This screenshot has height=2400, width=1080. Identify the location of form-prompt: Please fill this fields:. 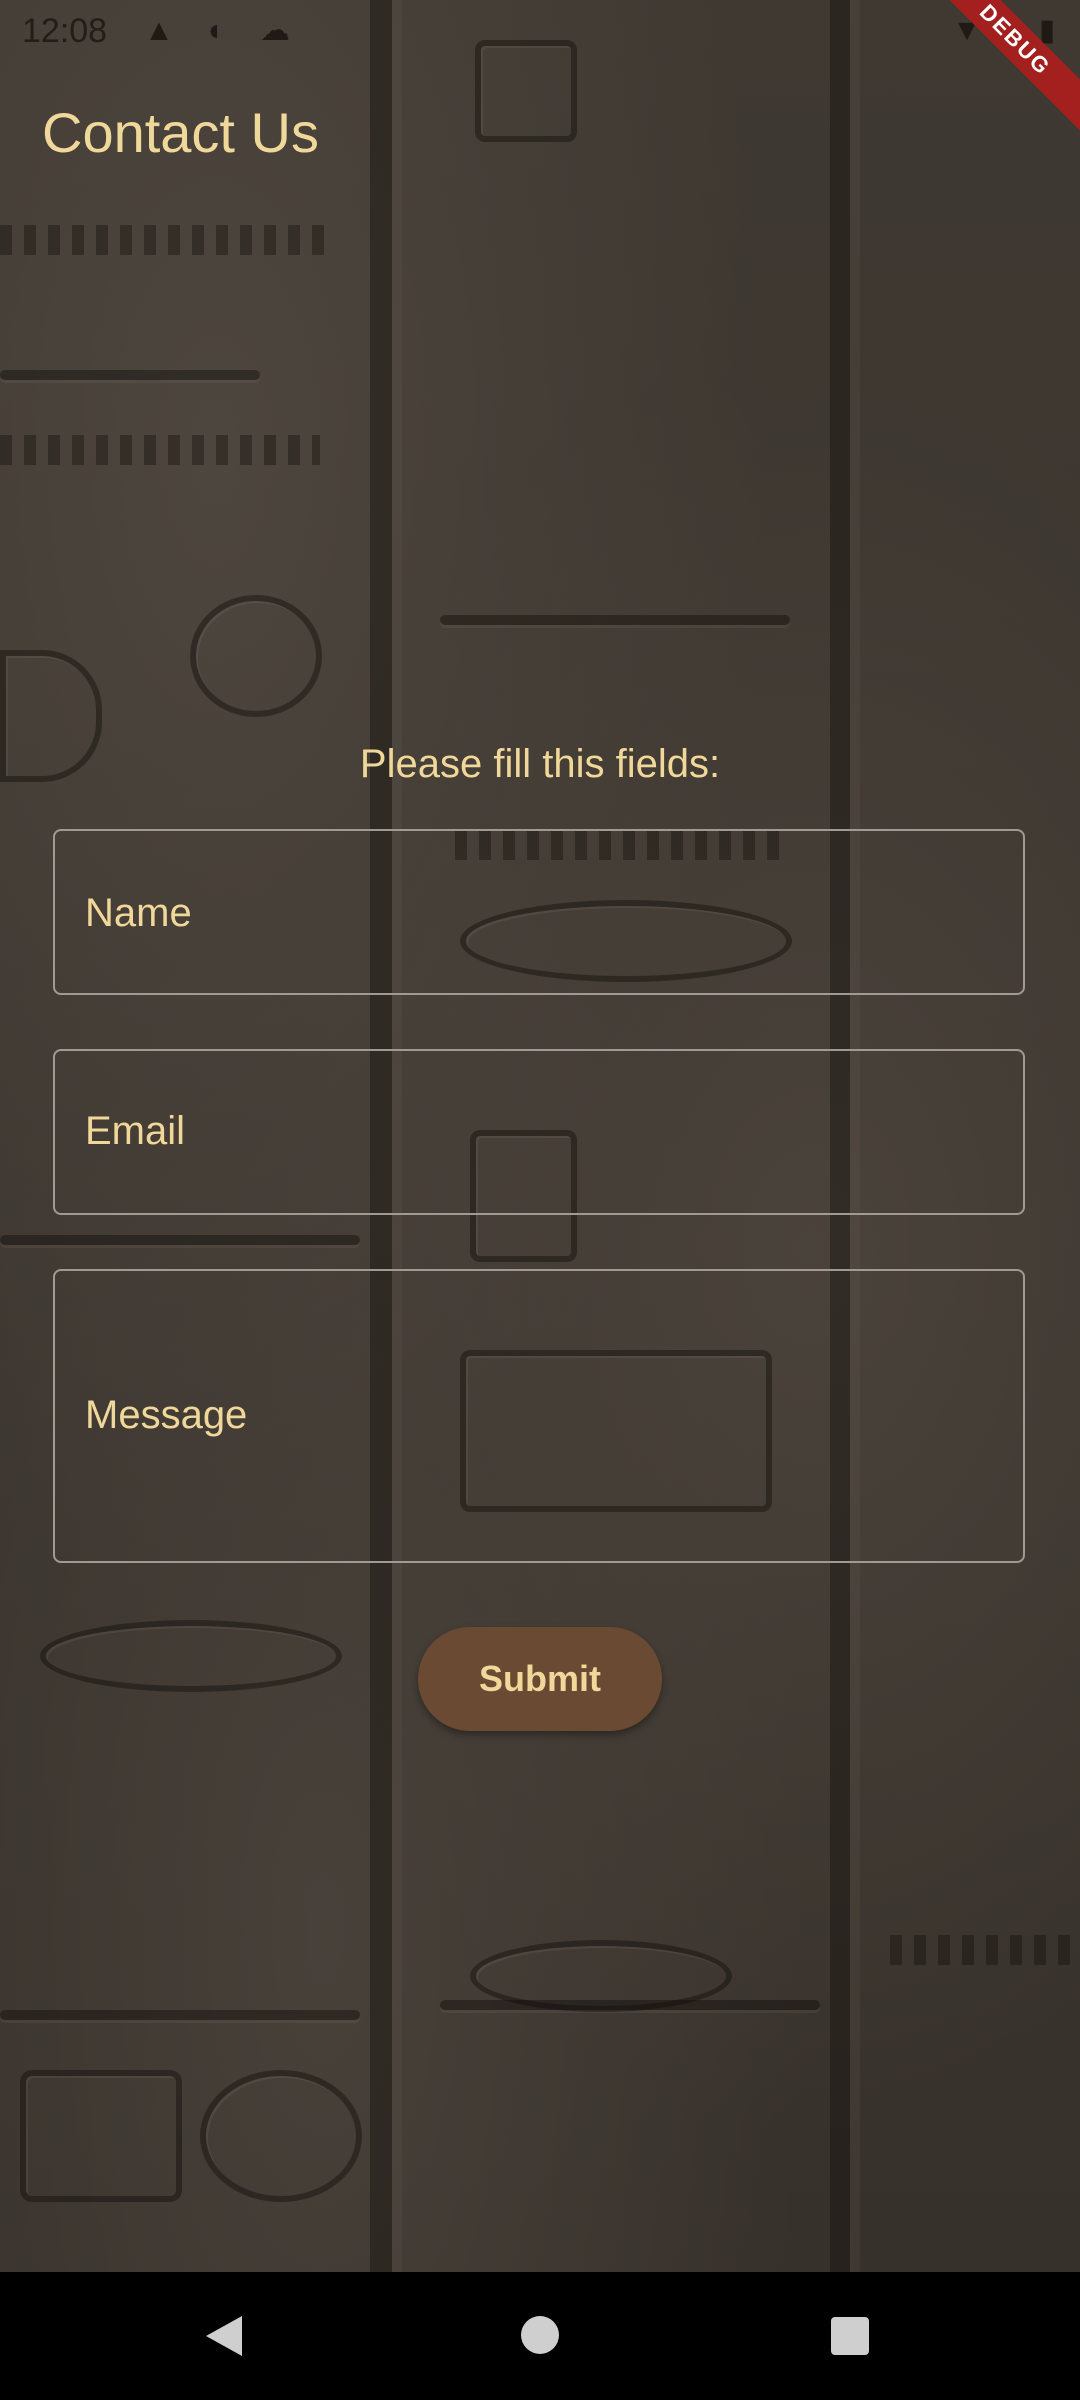
(540, 764).